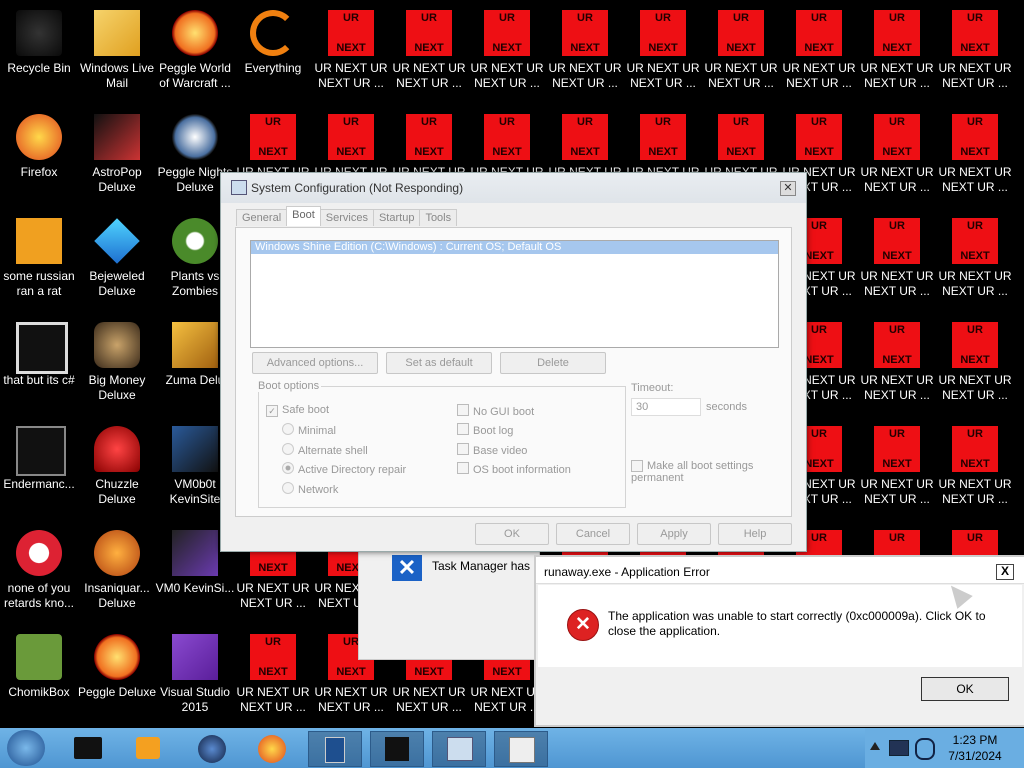 The image size is (1024, 768). What do you see at coordinates (39, 368) in the screenshot?
I see `desktop-icon-that-but-its-csharp: that but its c#` at bounding box center [39, 368].